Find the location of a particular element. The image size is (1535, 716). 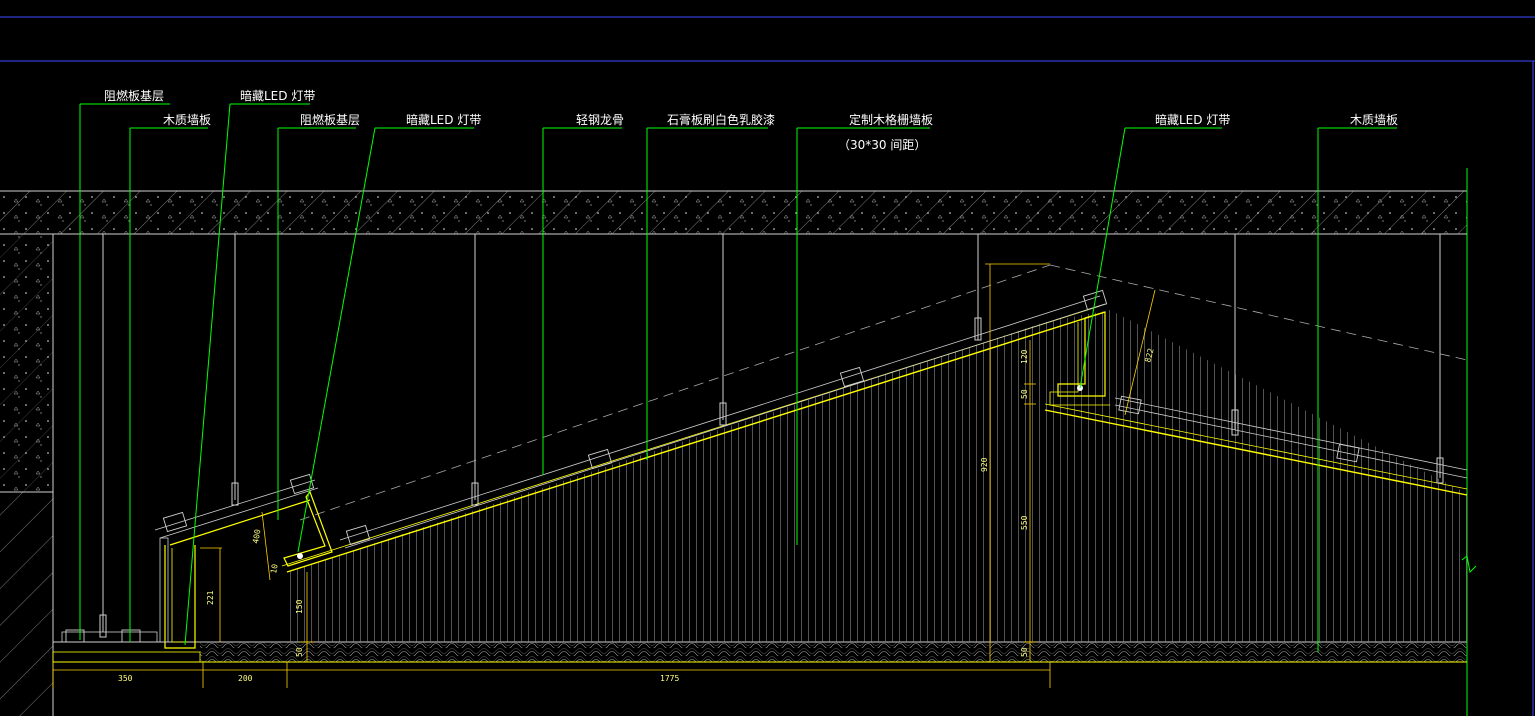

dim-200: 200 is located at coordinates (245, 678).